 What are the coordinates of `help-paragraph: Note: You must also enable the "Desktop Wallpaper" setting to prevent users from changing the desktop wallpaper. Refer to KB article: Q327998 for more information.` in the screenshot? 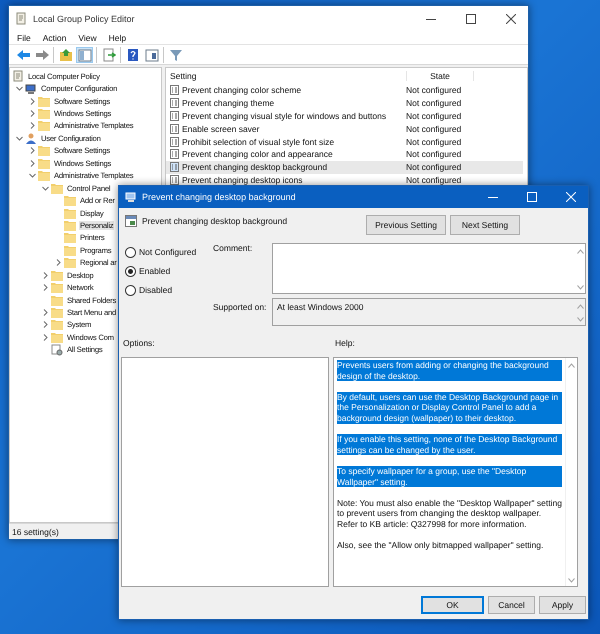 It's located at (449, 514).